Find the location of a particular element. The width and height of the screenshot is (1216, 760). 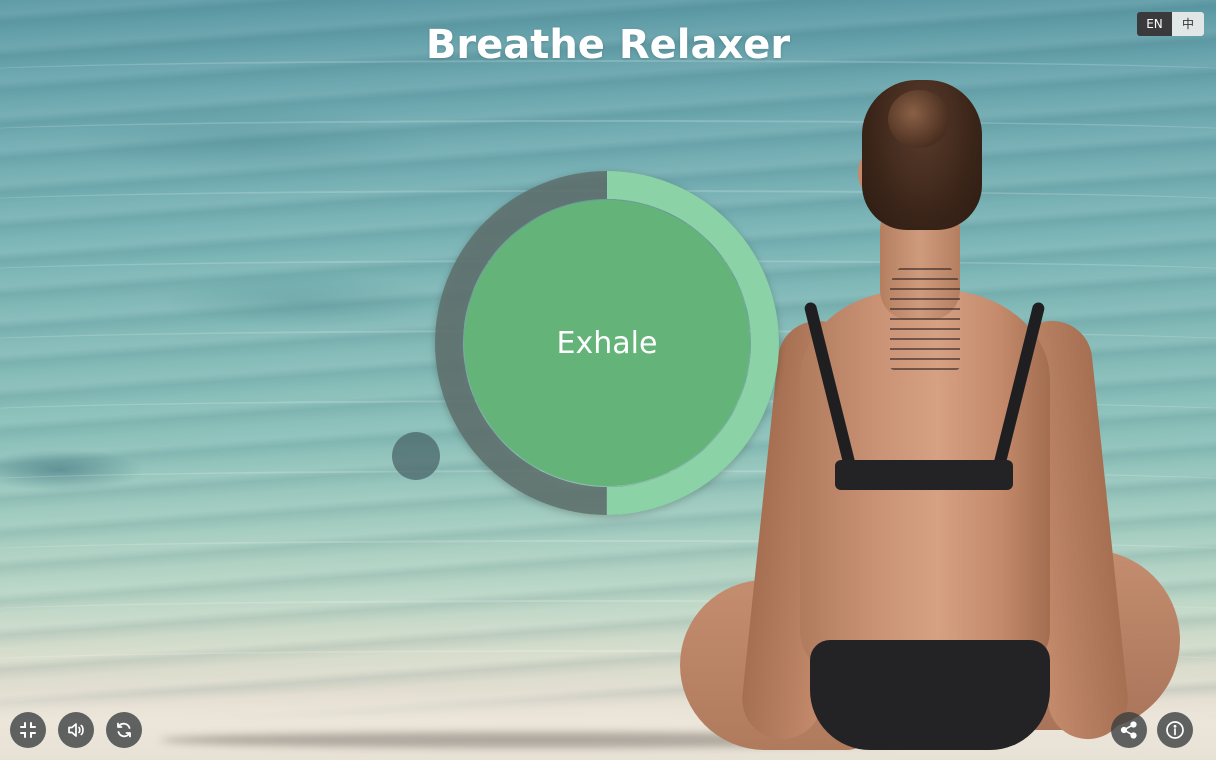

language-switch: EN 中 is located at coordinates (1170, 24).